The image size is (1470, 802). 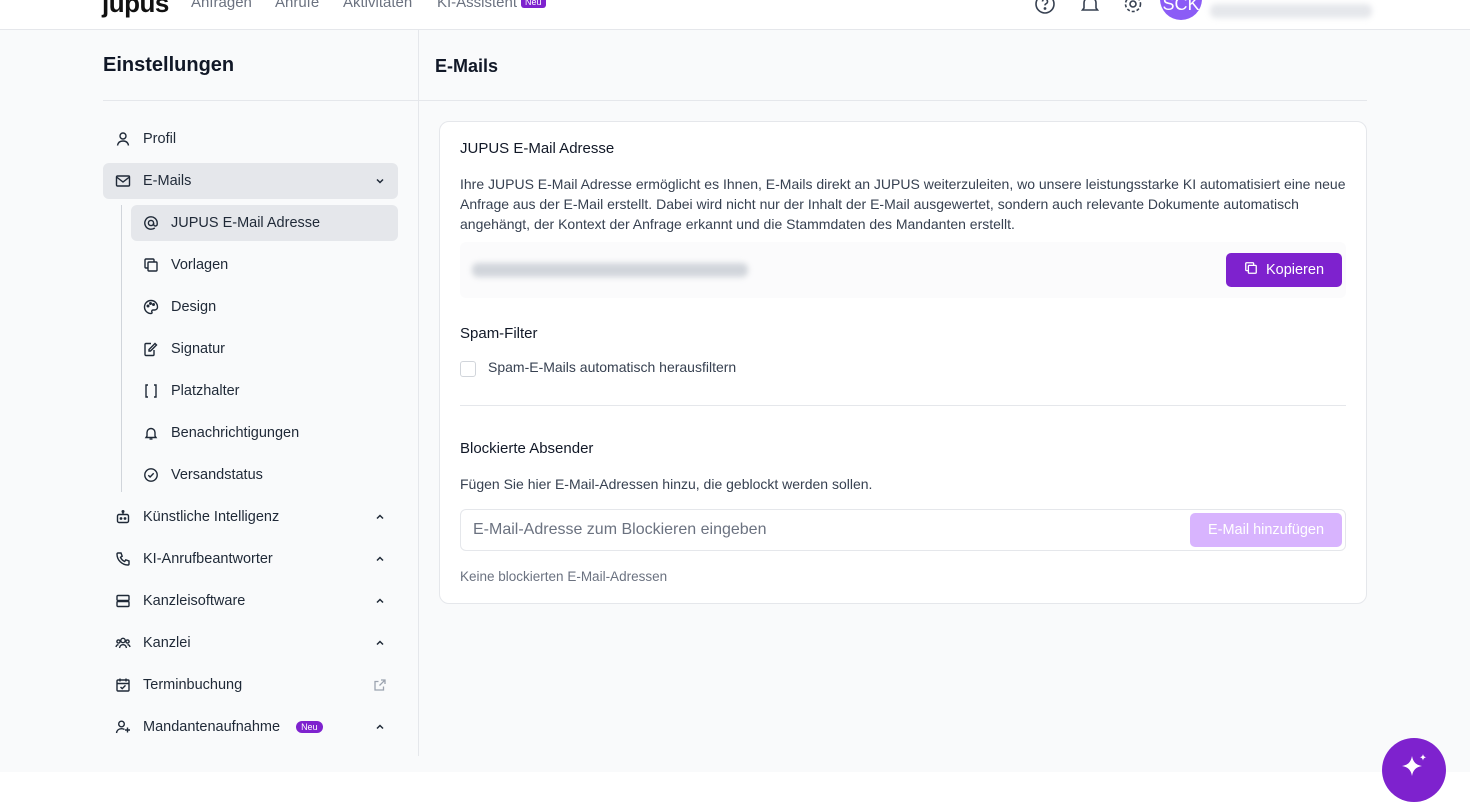 What do you see at coordinates (167, 643) in the screenshot?
I see `sidebar-item-label: Kanzlei` at bounding box center [167, 643].